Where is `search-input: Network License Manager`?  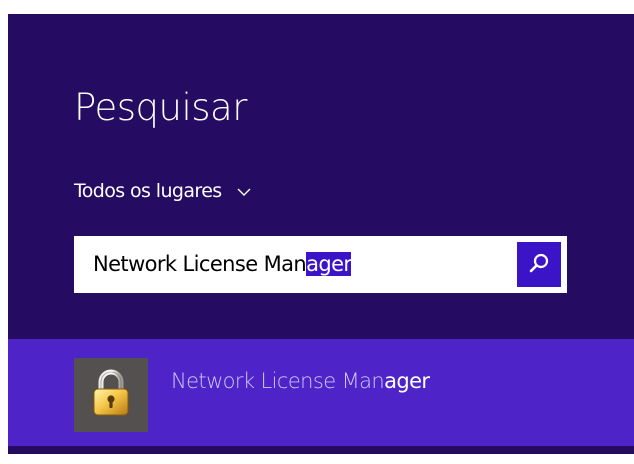
search-input: Network License Manager is located at coordinates (222, 264).